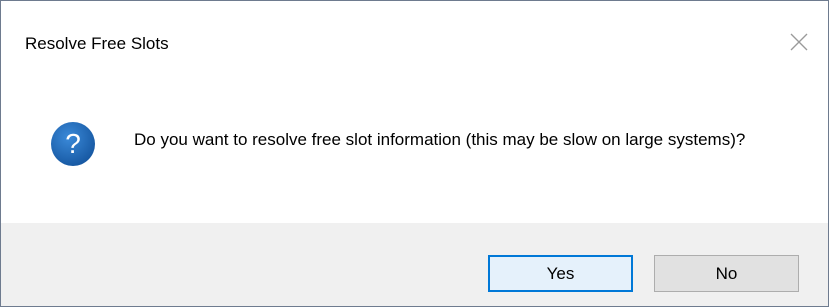 The height and width of the screenshot is (307, 829). I want to click on close-icon, so click(799, 42).